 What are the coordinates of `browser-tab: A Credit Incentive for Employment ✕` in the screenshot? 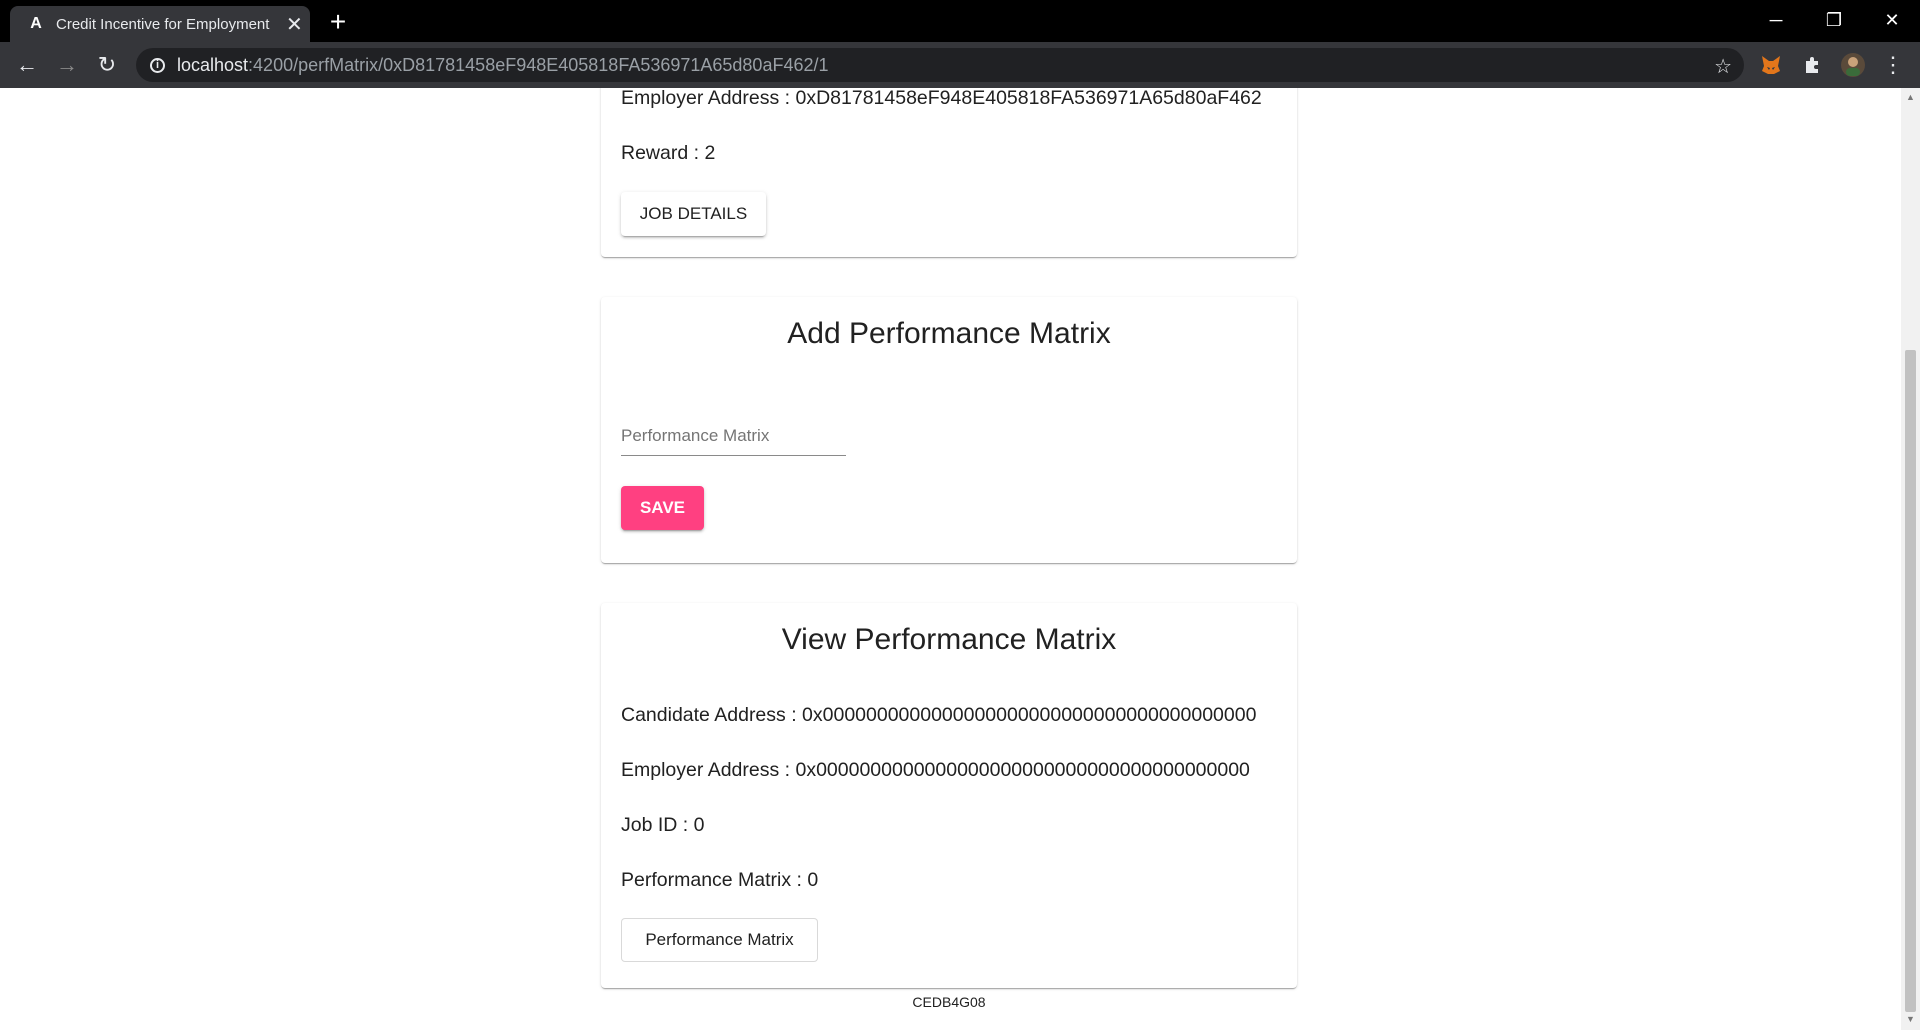 It's located at (160, 24).